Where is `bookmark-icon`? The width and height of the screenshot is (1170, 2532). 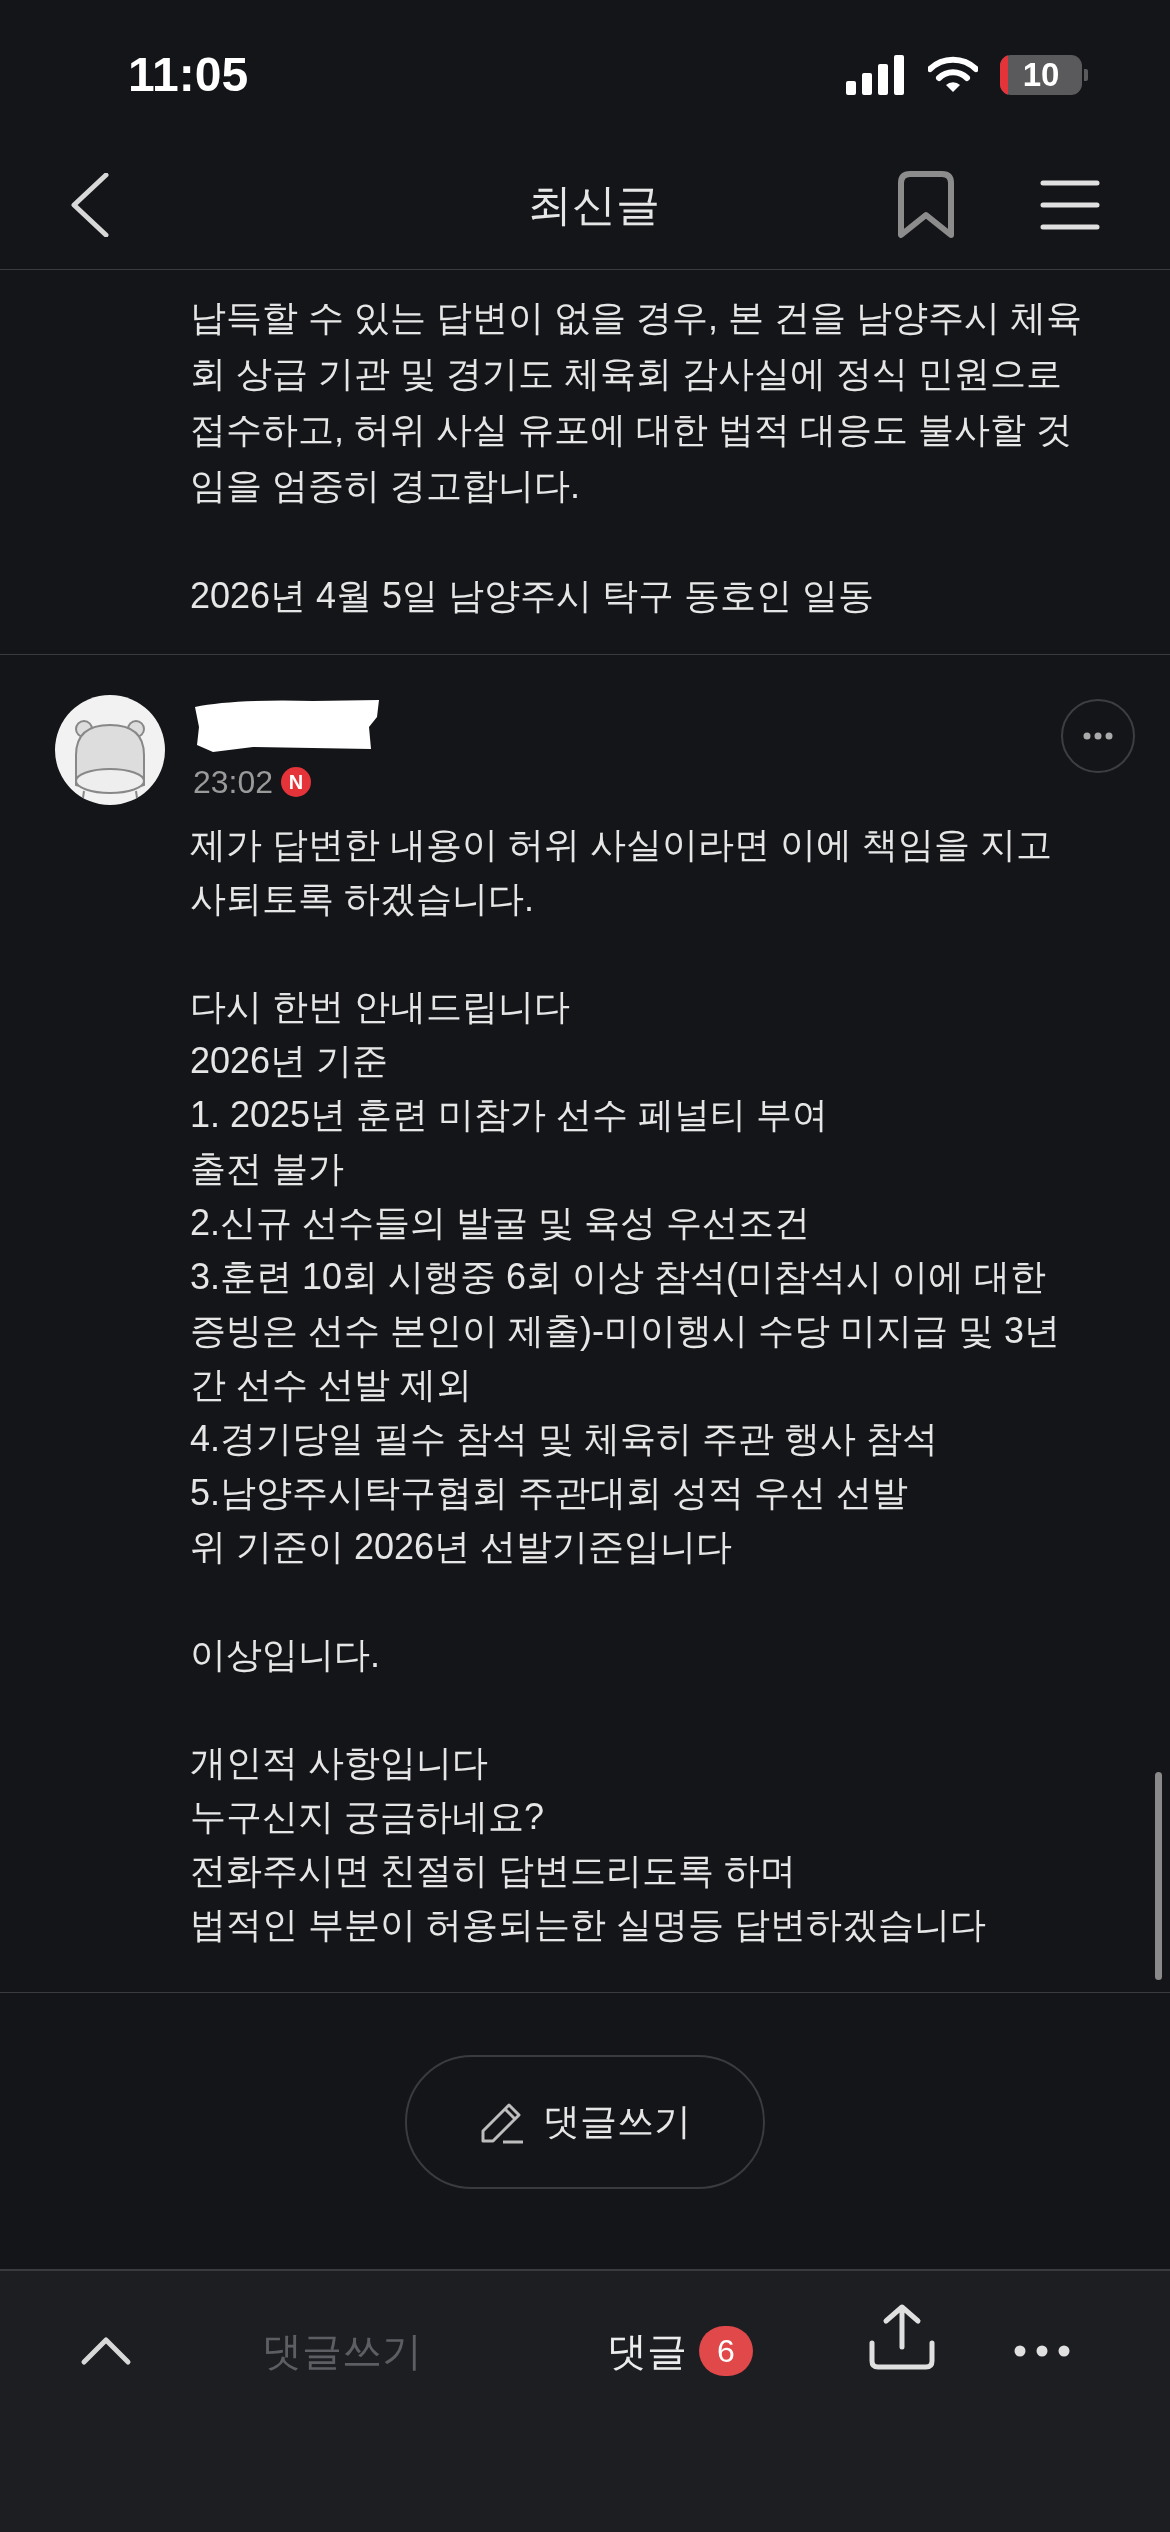 bookmark-icon is located at coordinates (926, 204).